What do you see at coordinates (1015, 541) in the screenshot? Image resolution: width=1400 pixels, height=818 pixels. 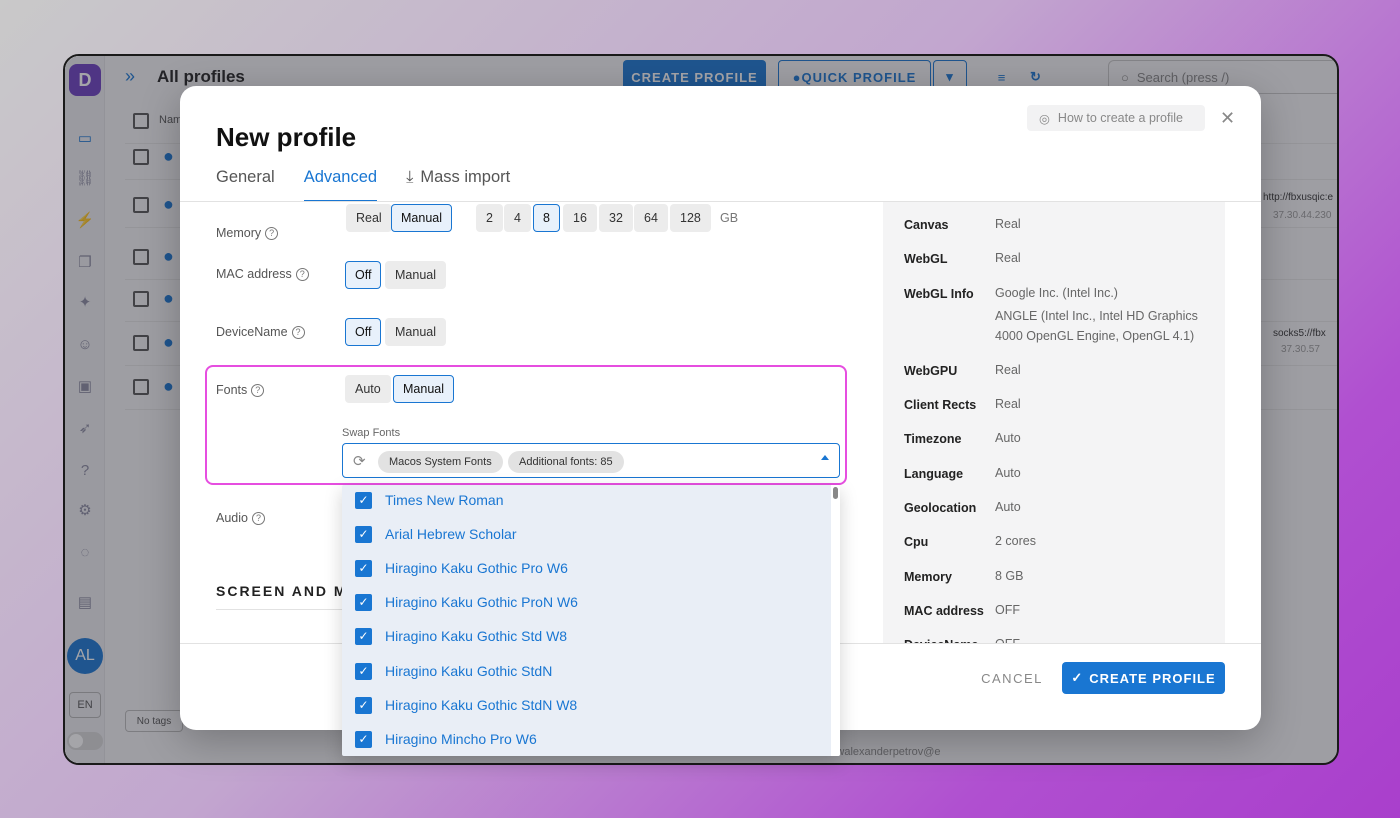 I see `summary-value: 2 cores` at bounding box center [1015, 541].